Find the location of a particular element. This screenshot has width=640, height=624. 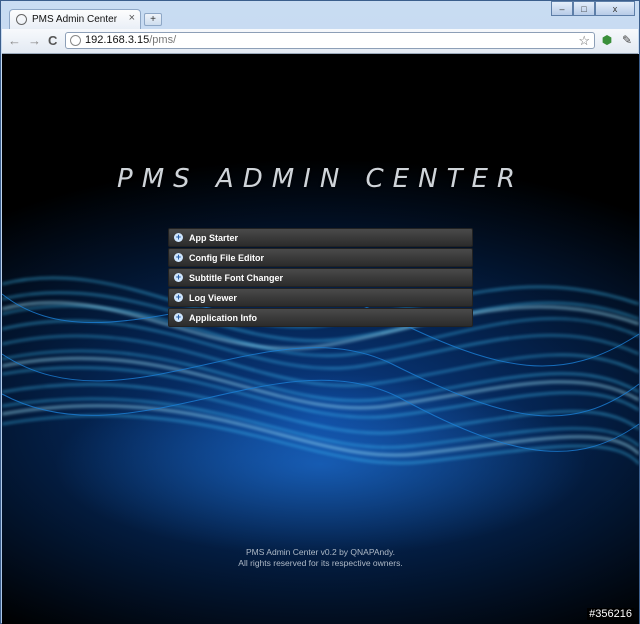

tab-bar: PMS Admin Center × + – □ x is located at coordinates (320, 15).